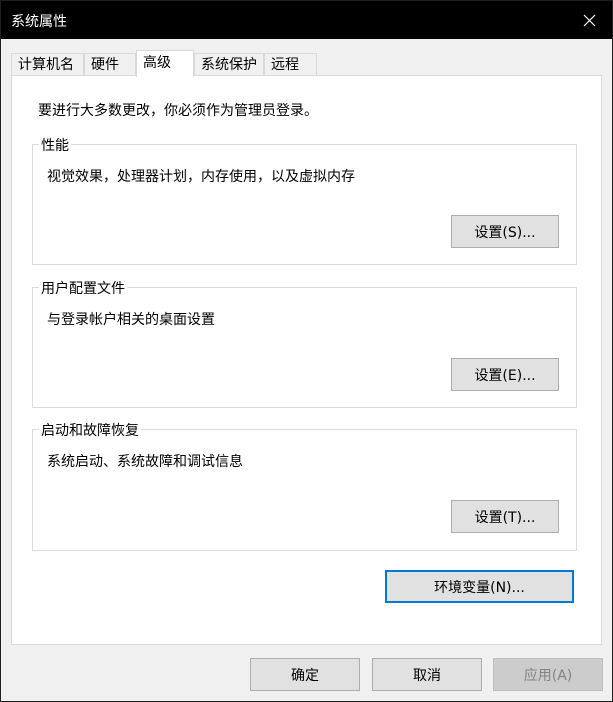 Image resolution: width=613 pixels, height=702 pixels. Describe the element at coordinates (131, 320) in the screenshot. I see `user-profiles-description: 与登录帐户相关的桌面设置` at that location.